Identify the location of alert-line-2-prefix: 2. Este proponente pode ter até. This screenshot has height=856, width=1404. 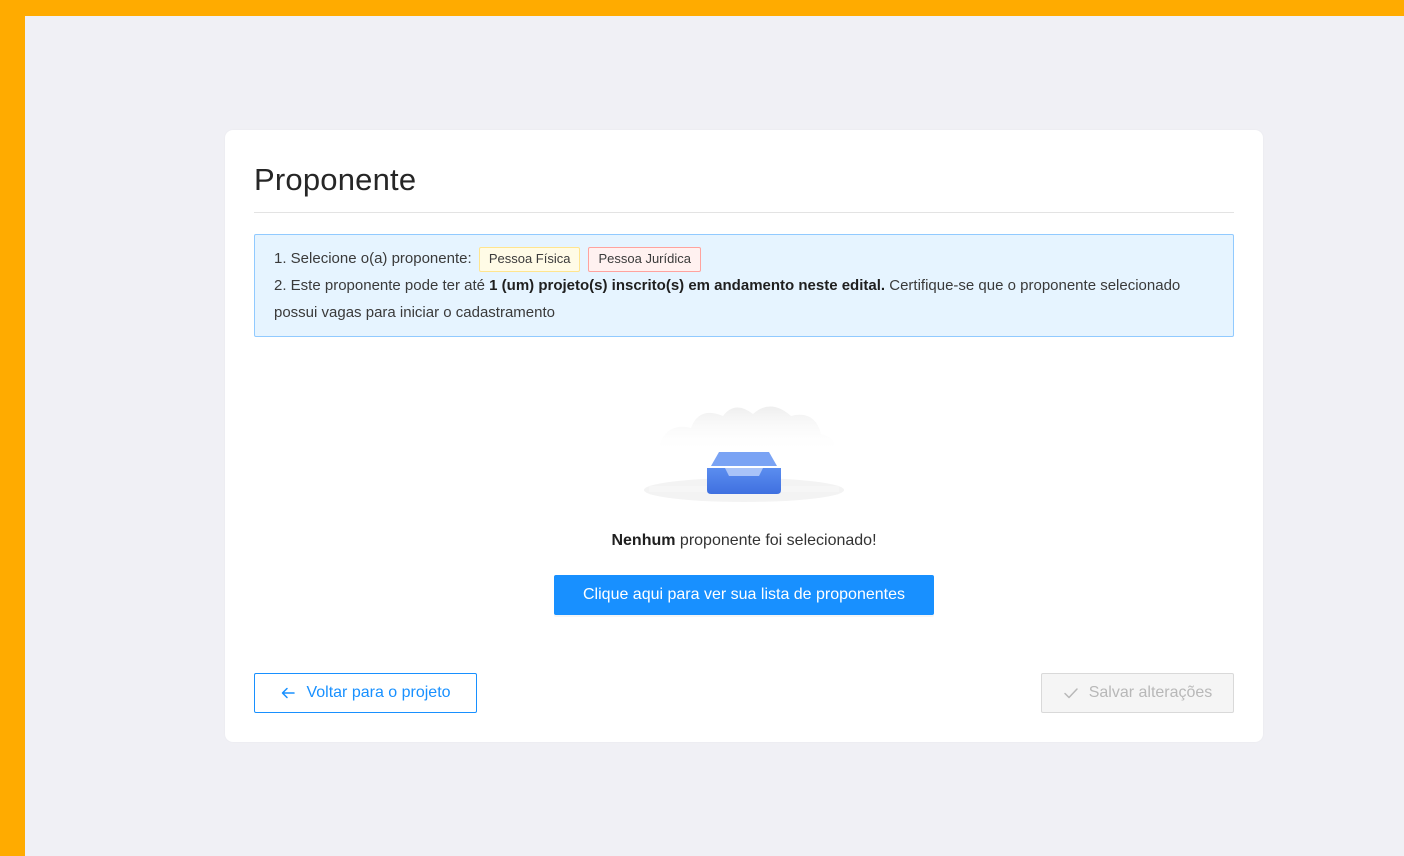
(382, 285).